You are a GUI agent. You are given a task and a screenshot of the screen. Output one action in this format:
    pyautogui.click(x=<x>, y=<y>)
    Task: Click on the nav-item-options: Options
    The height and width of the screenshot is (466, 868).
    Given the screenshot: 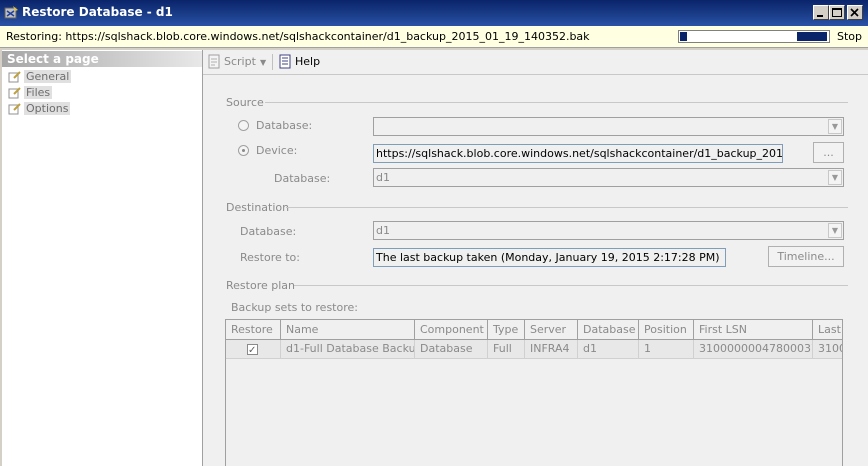 What is the action you would take?
    pyautogui.click(x=39, y=108)
    